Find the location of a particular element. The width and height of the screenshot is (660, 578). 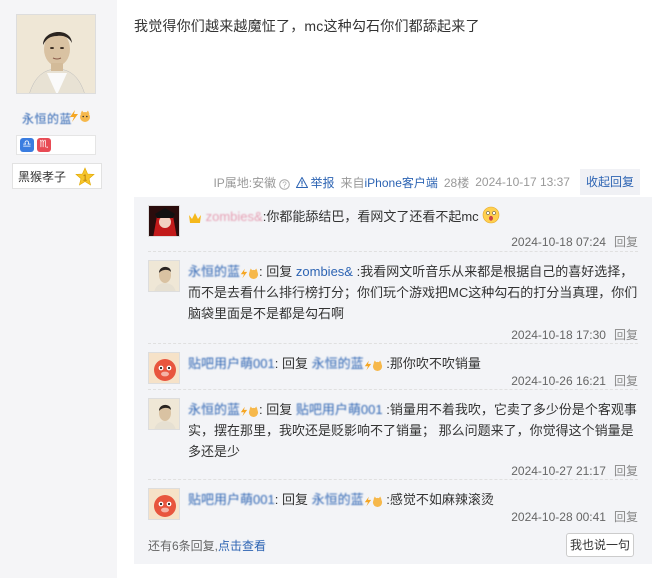

client-info: 来自iPhone客户端 is located at coordinates (389, 182).